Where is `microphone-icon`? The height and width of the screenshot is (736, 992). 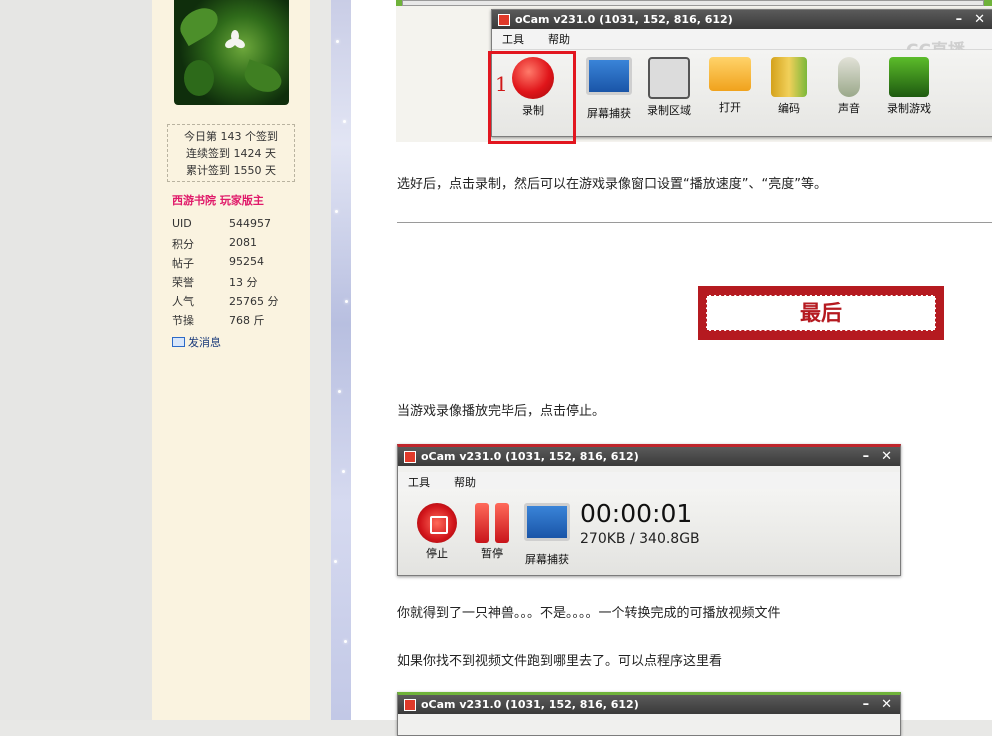 microphone-icon is located at coordinates (849, 77).